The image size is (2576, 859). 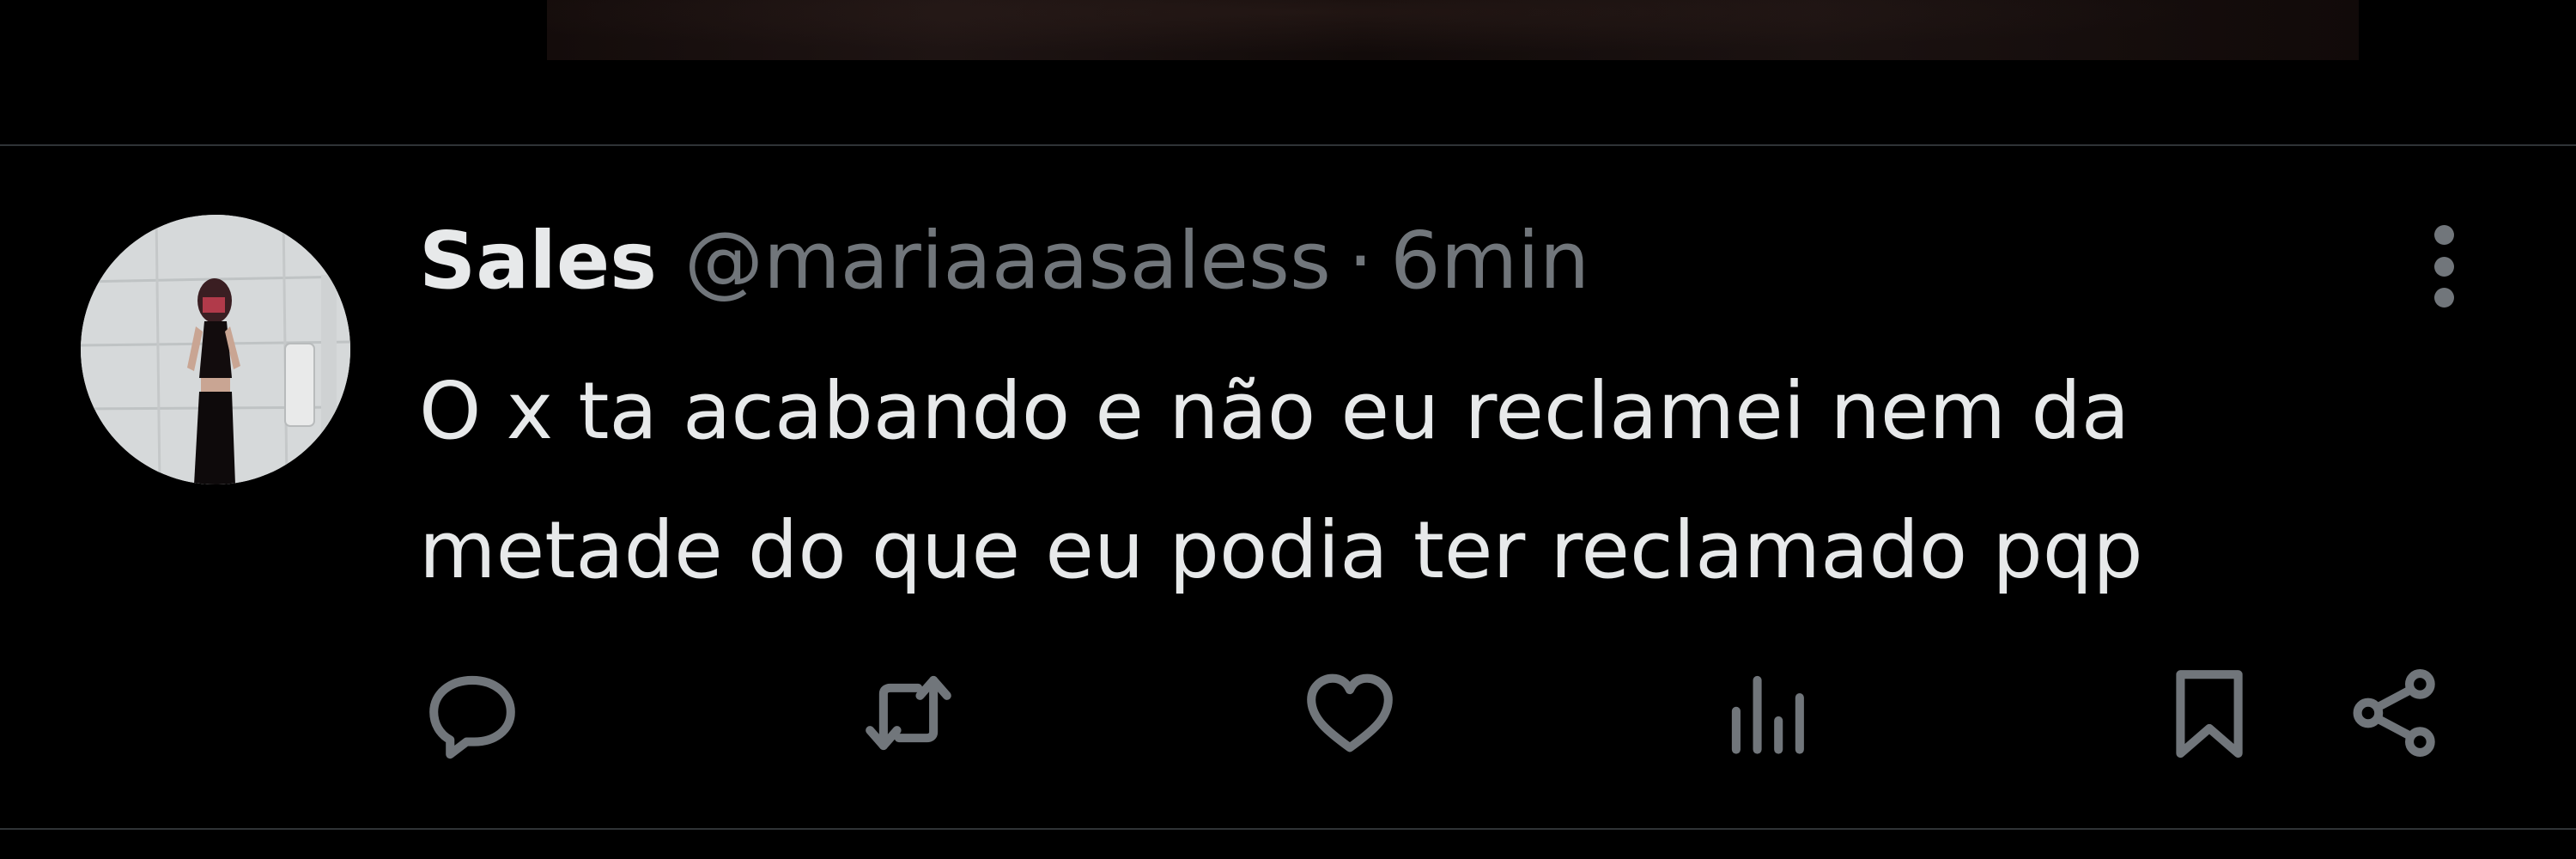 What do you see at coordinates (1288, 829) in the screenshot?
I see `tweet-divider-bottom` at bounding box center [1288, 829].